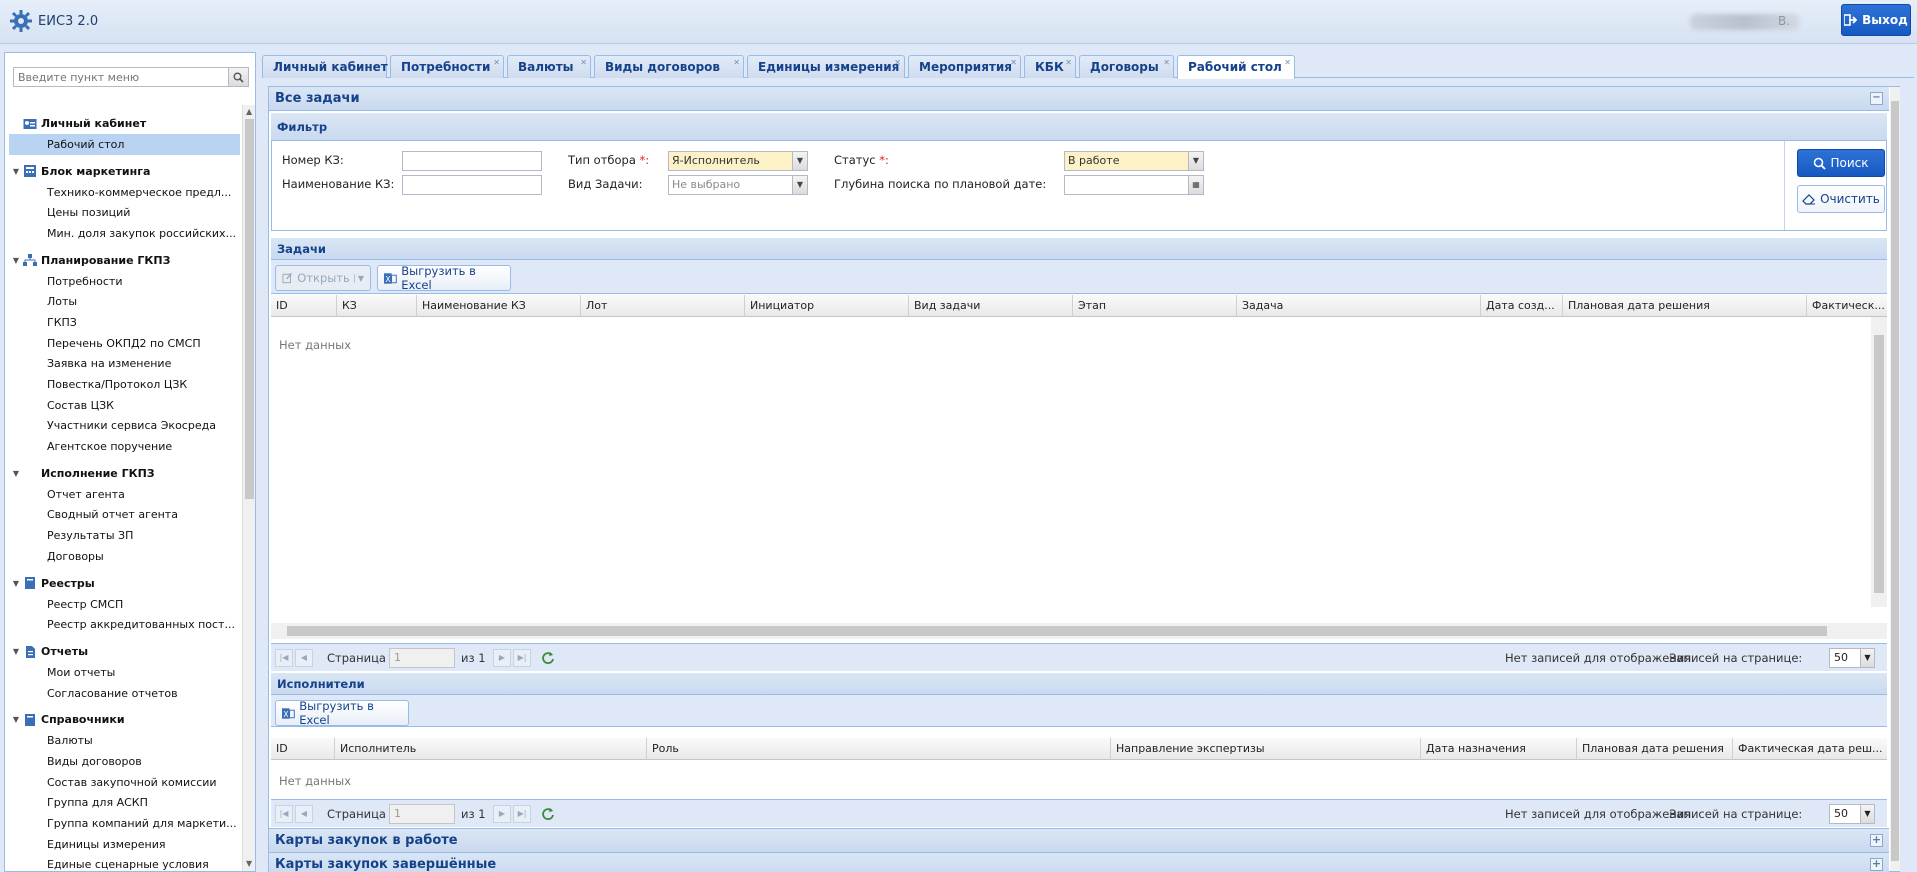  Describe the element at coordinates (124, 446) in the screenshot. I see `menu-item: Агентское поручение` at that location.